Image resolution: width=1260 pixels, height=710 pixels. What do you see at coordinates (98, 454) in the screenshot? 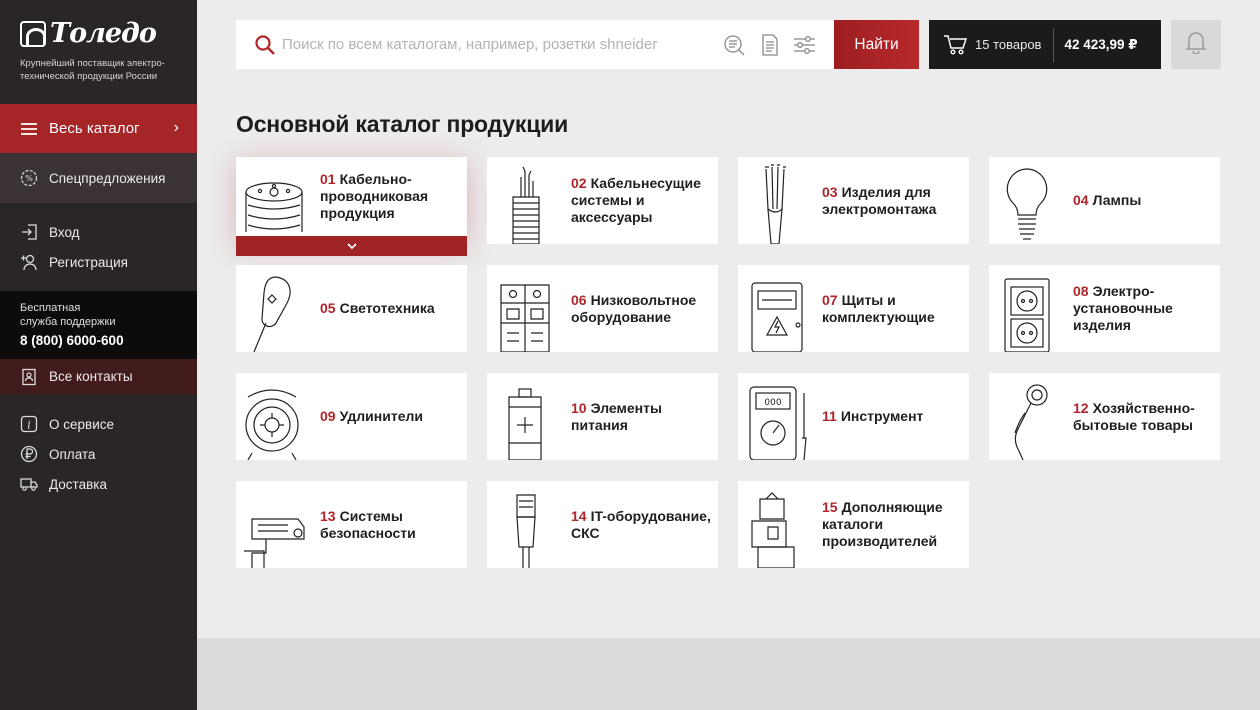
I see `sidebar-item-payment: Оплата` at bounding box center [98, 454].